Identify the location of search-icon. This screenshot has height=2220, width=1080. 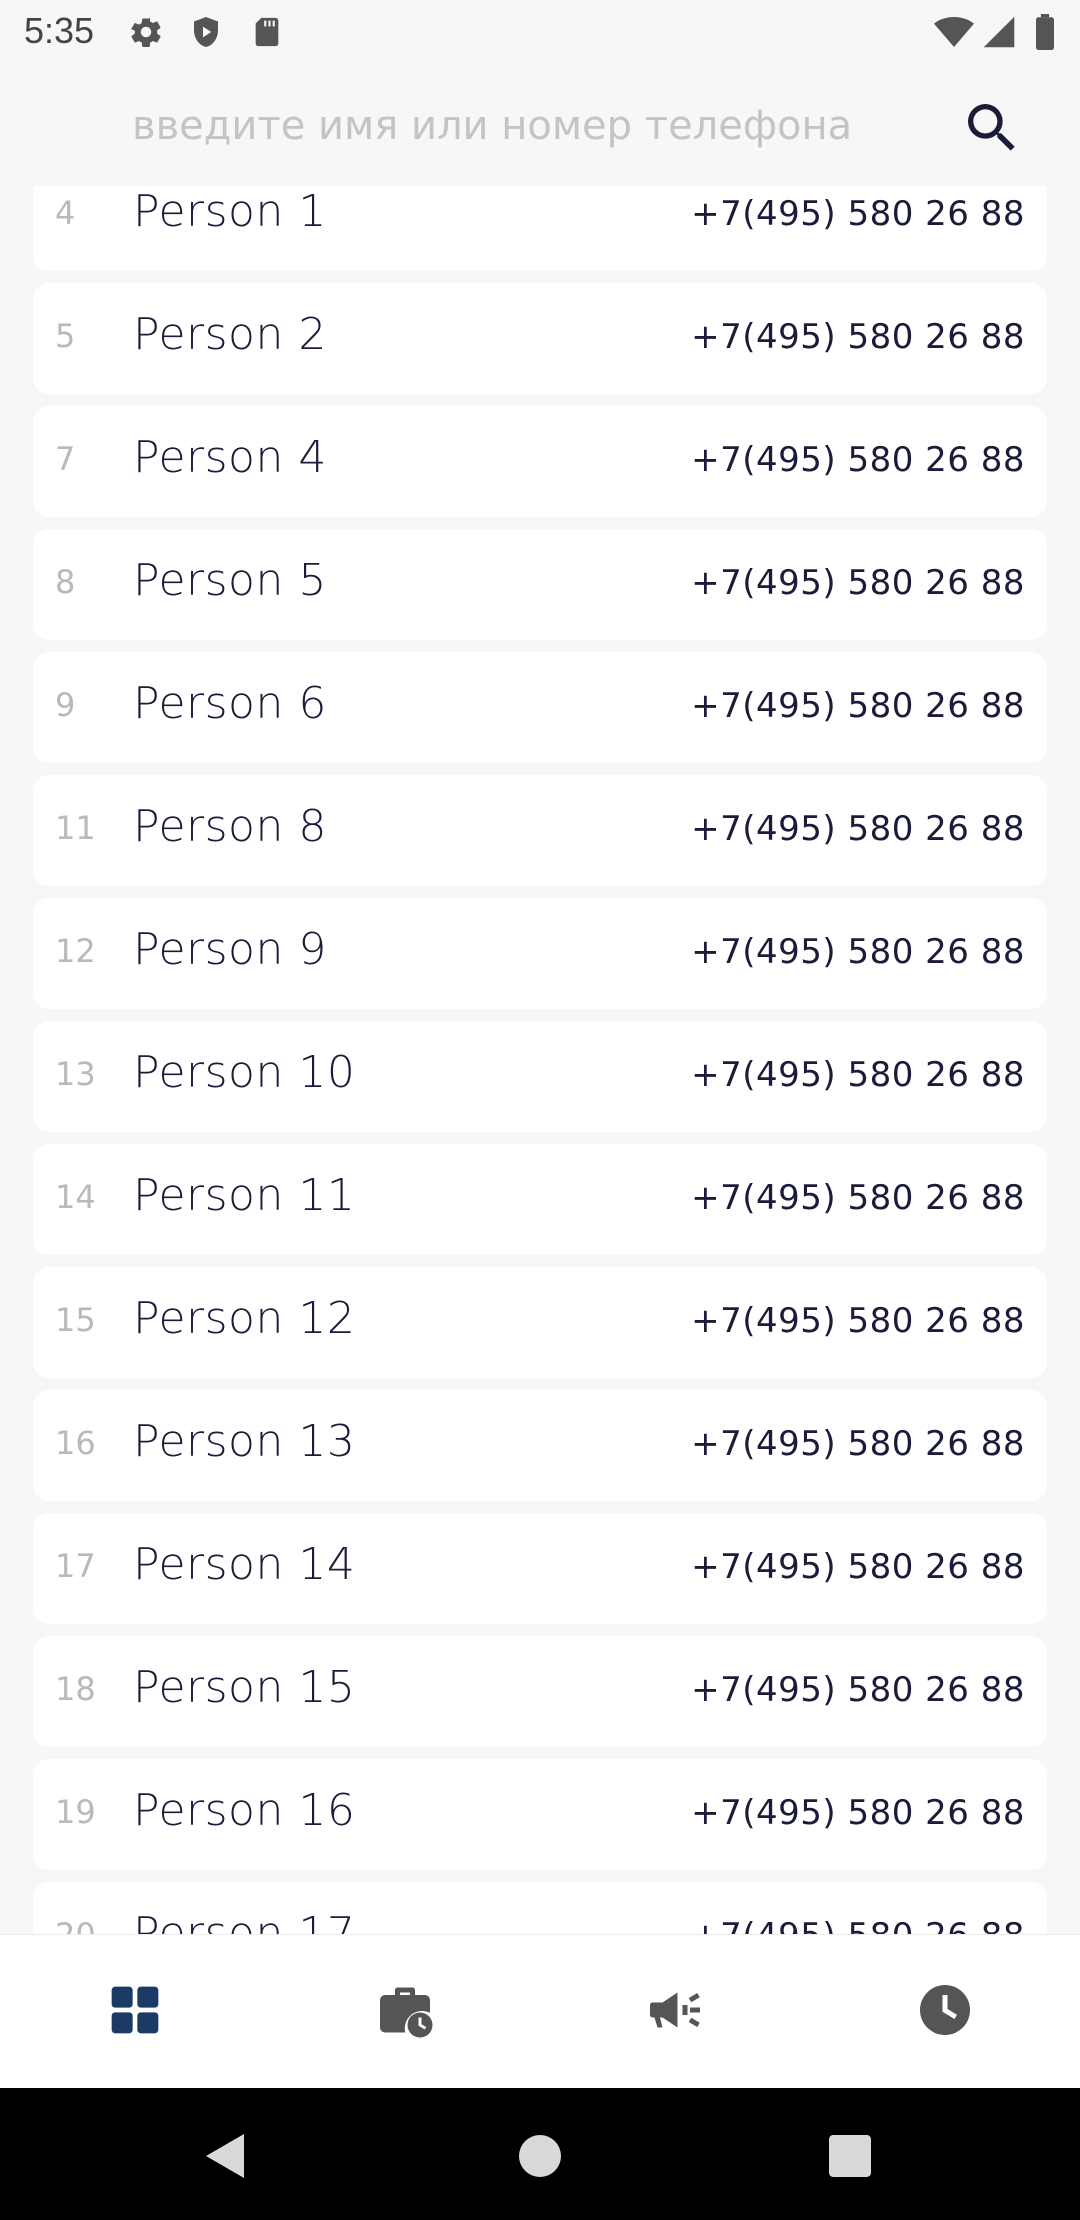
(992, 134).